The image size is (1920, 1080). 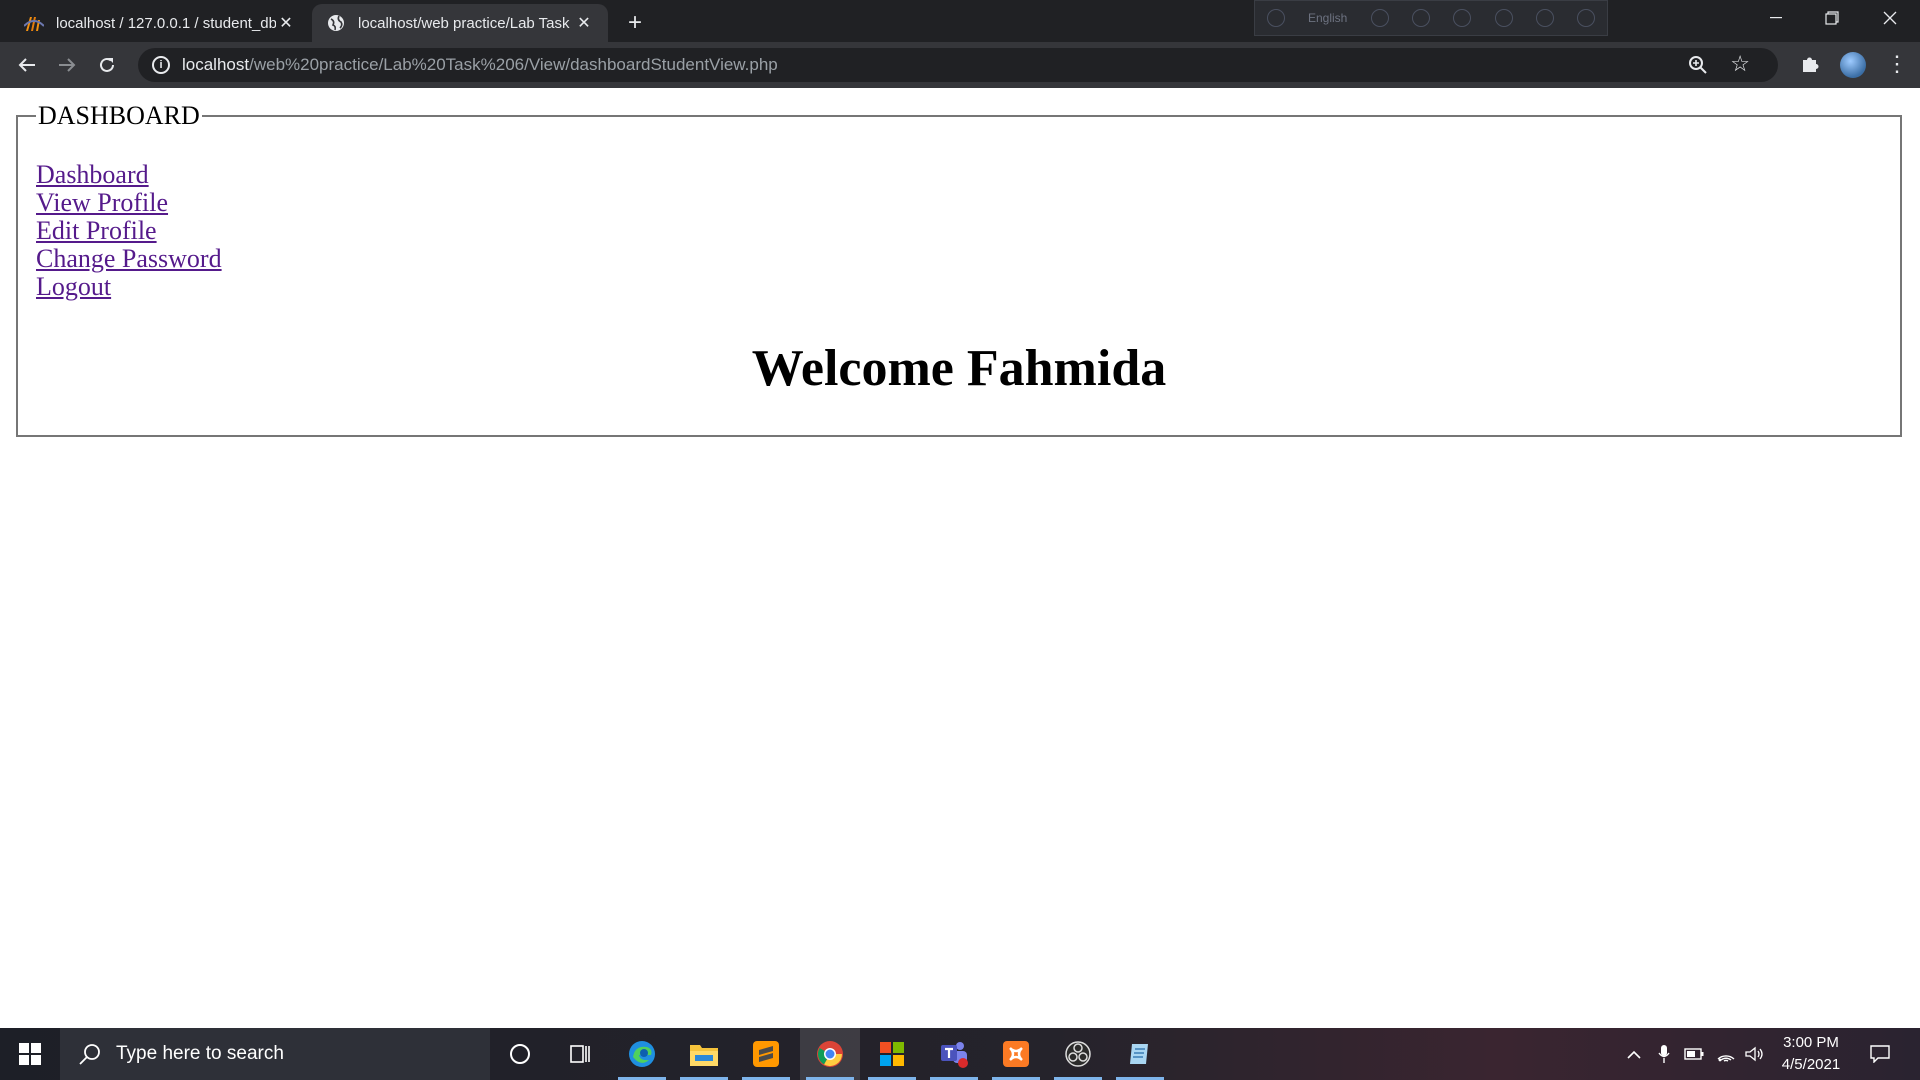 I want to click on volume-icon, so click(x=1754, y=1054).